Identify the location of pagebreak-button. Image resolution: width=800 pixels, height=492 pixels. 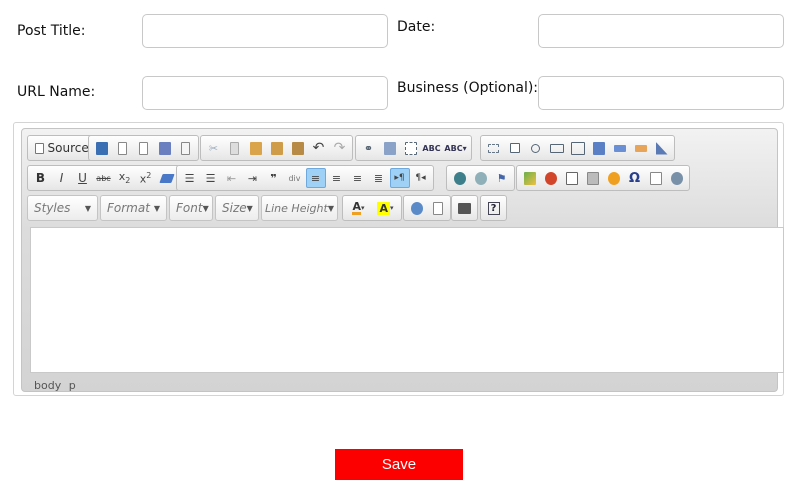
(656, 178).